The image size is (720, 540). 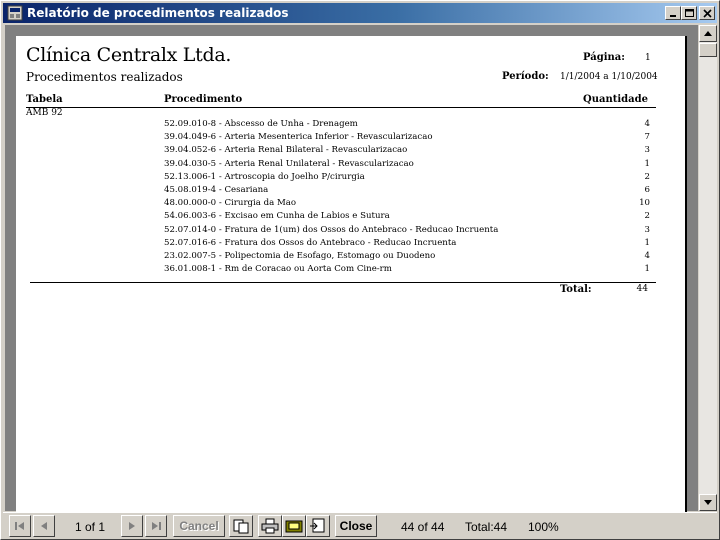 What do you see at coordinates (351, 204) in the screenshot?
I see `table-row: 48.00.000-0 - Cirurgia da Mao 10` at bounding box center [351, 204].